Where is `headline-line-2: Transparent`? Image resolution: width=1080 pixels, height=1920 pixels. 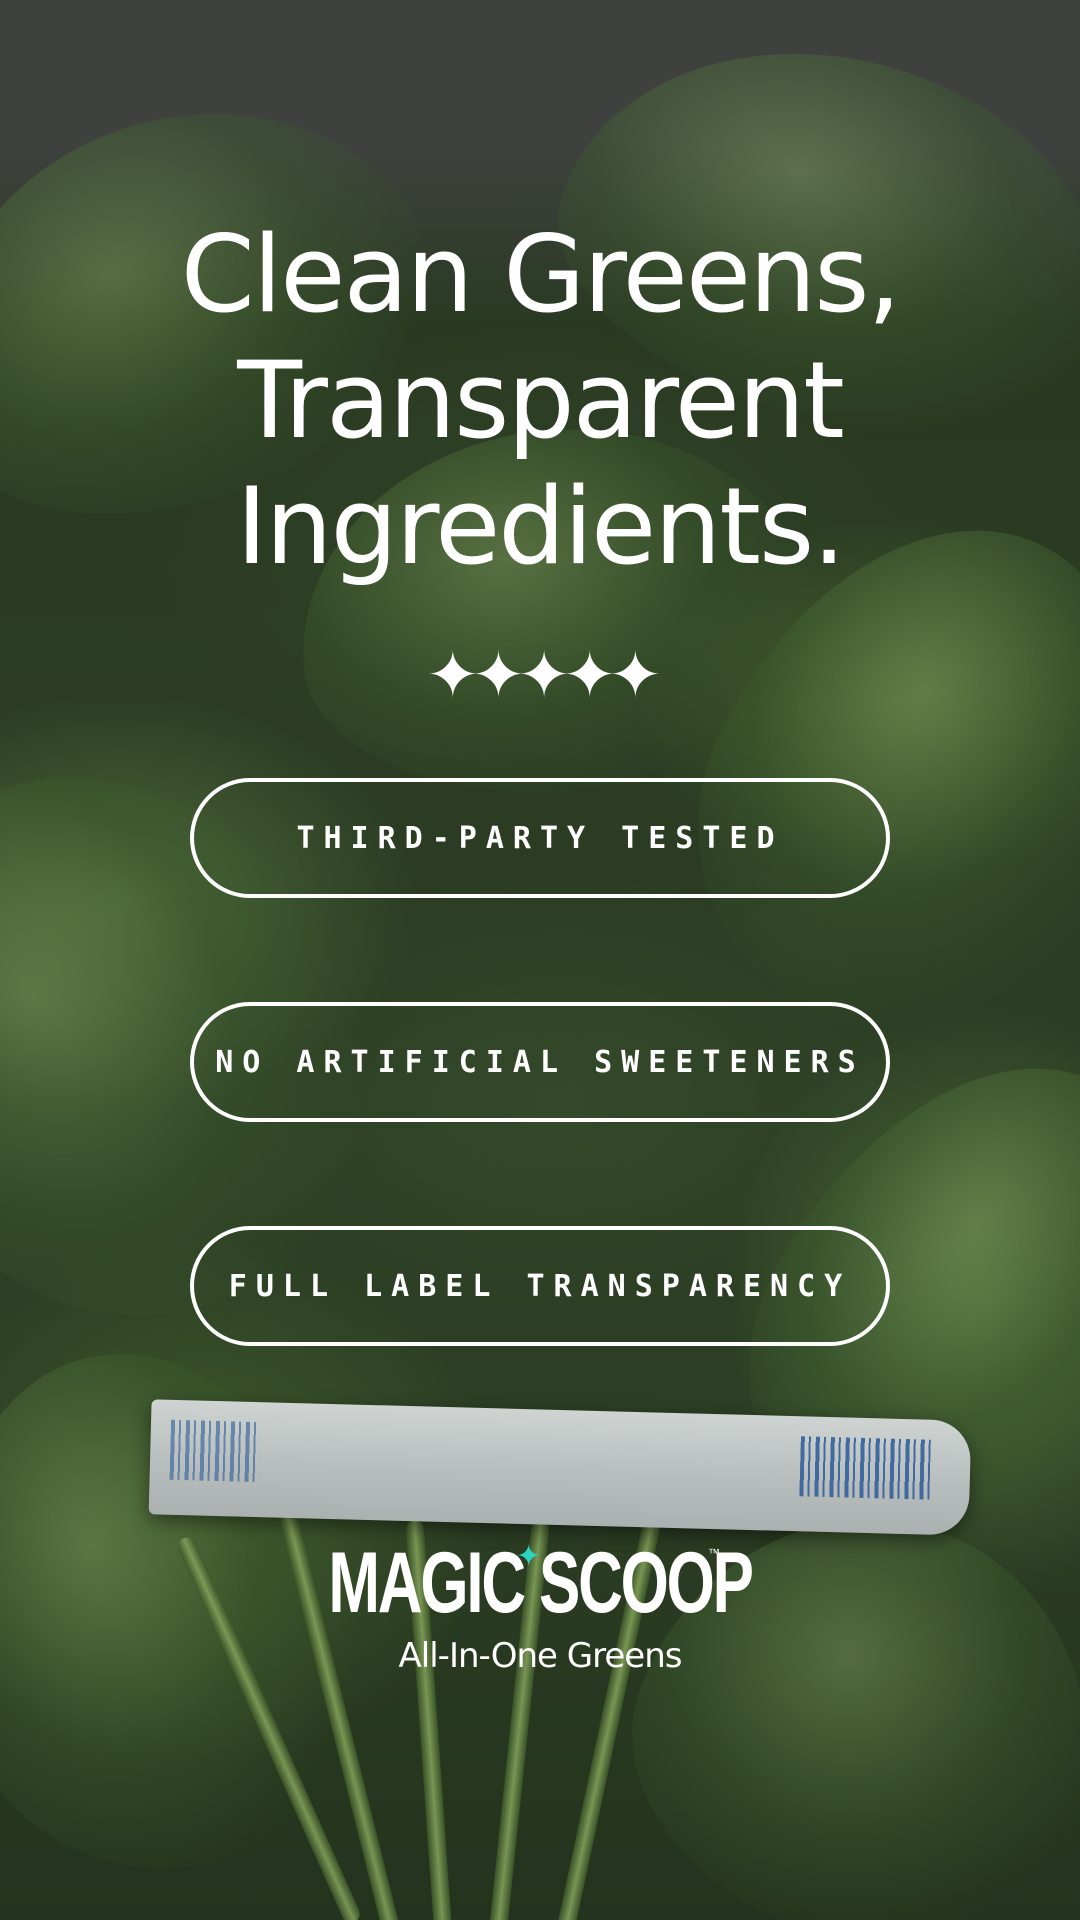 headline-line-2: Transparent is located at coordinates (541, 400).